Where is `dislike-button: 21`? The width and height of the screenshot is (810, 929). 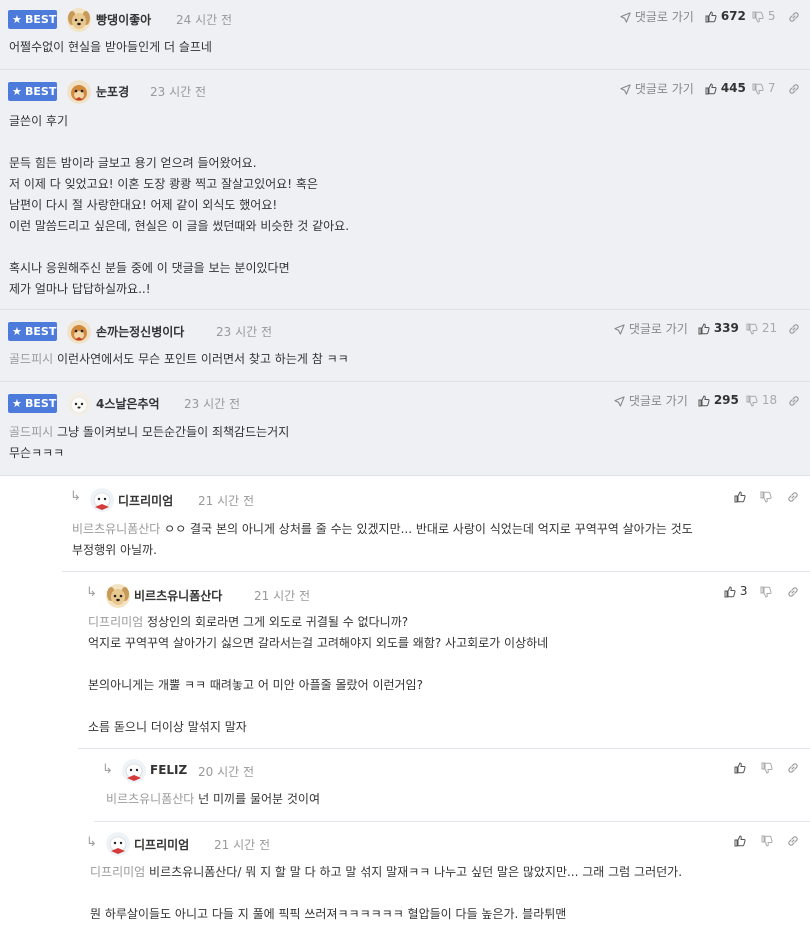 dislike-button: 21 is located at coordinates (761, 328).